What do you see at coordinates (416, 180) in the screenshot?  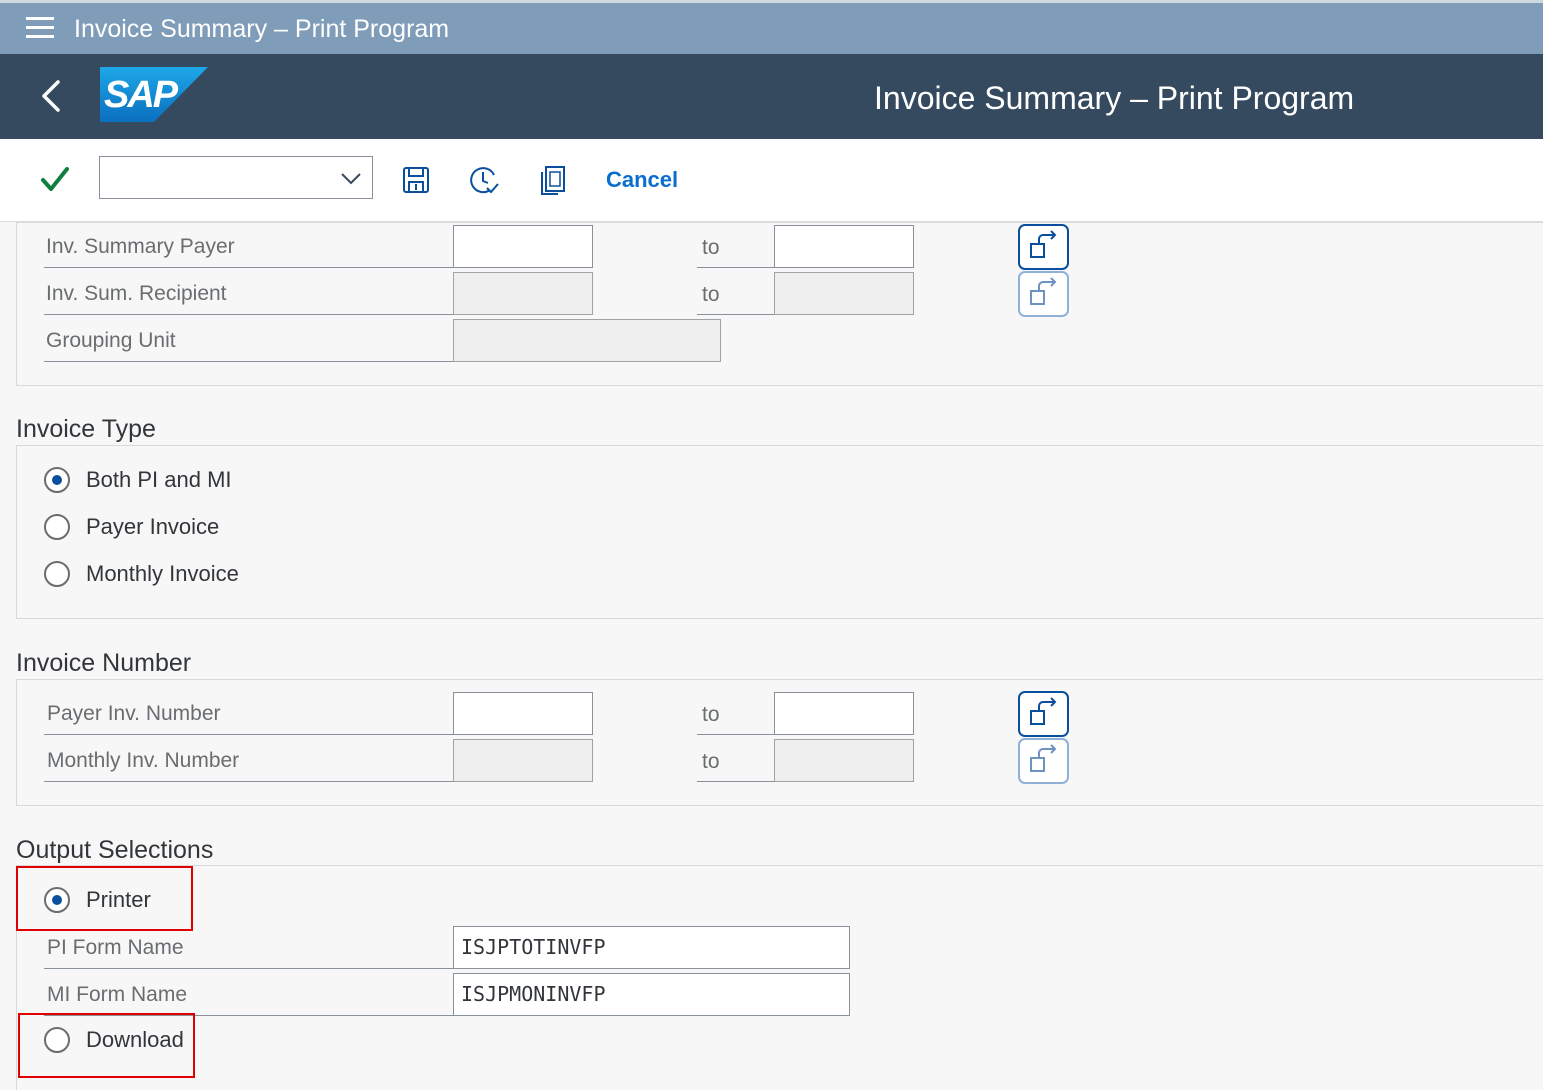 I see `save-icon` at bounding box center [416, 180].